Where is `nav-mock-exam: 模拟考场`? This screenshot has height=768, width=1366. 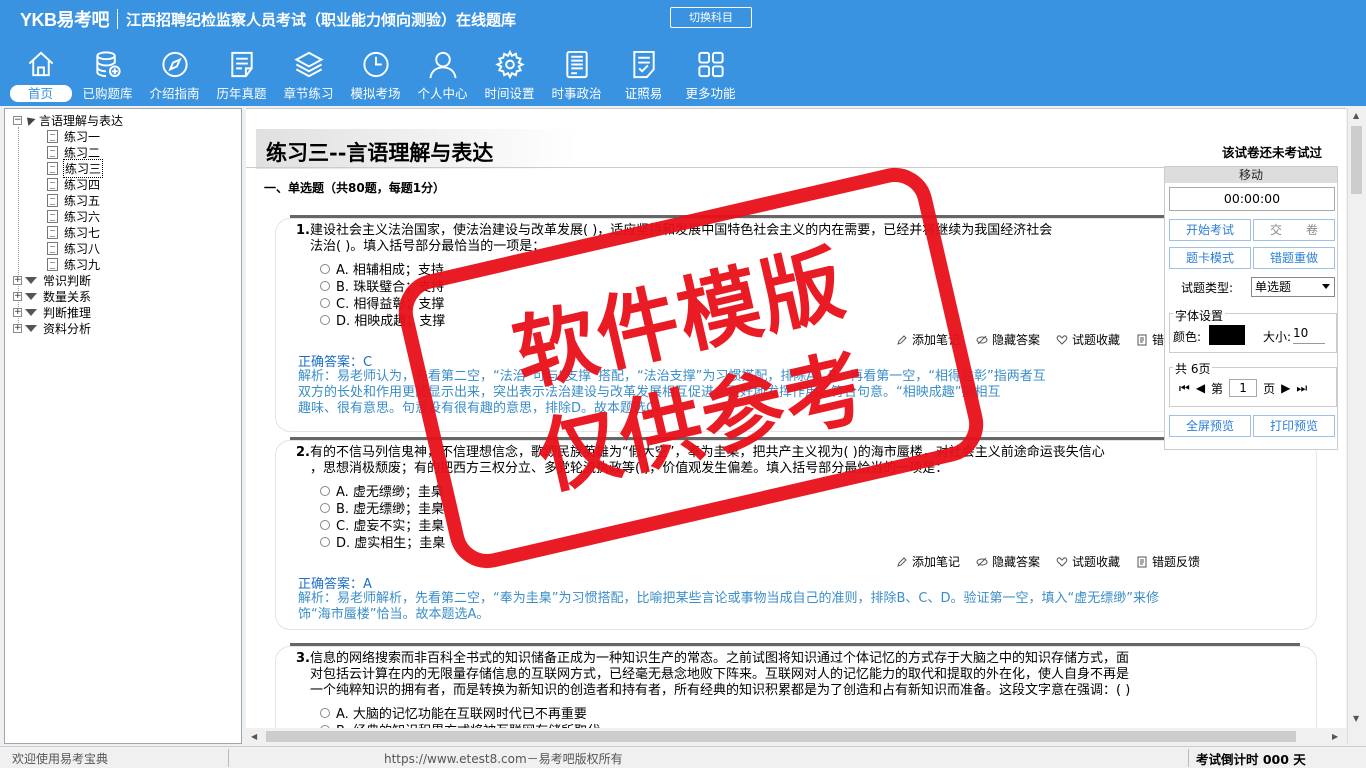
nav-mock-exam: 模拟考场 is located at coordinates (375, 74).